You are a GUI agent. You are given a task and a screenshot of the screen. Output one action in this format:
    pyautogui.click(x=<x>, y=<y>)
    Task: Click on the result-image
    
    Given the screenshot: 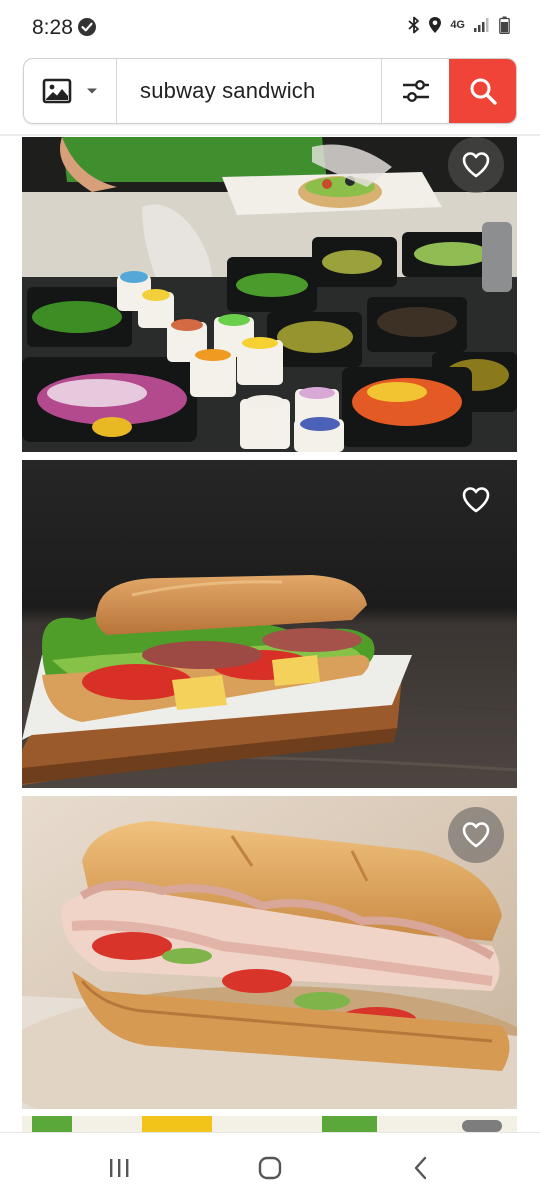 What is the action you would take?
    pyautogui.click(x=269, y=1124)
    